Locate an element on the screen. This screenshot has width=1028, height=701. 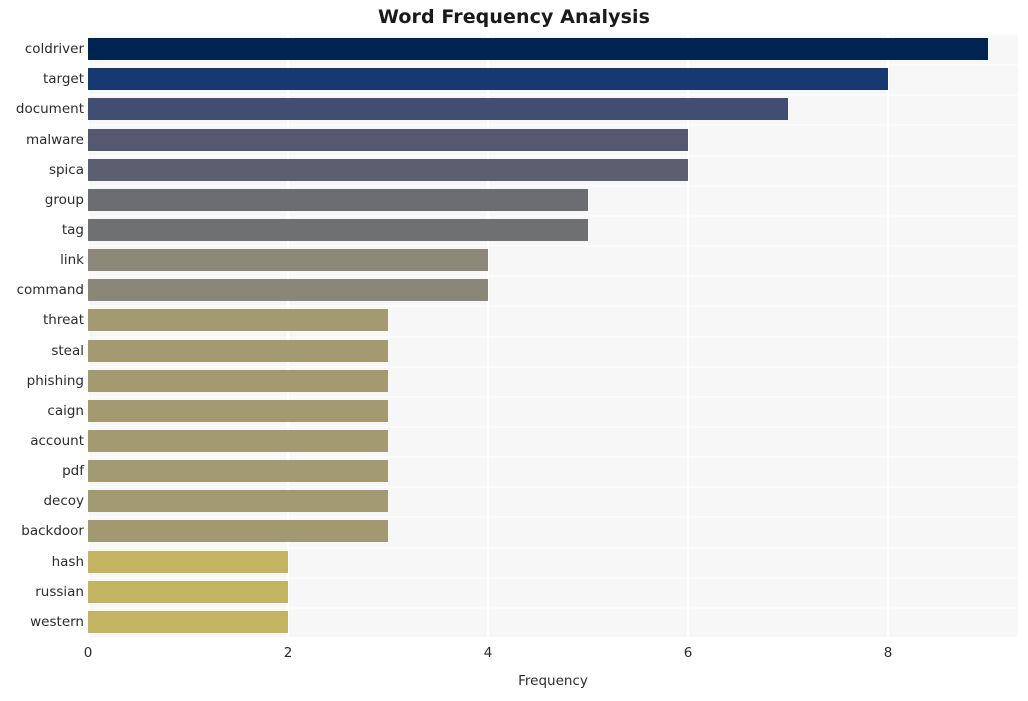
y-axis-tick-label: tag is located at coordinates (72, 229).